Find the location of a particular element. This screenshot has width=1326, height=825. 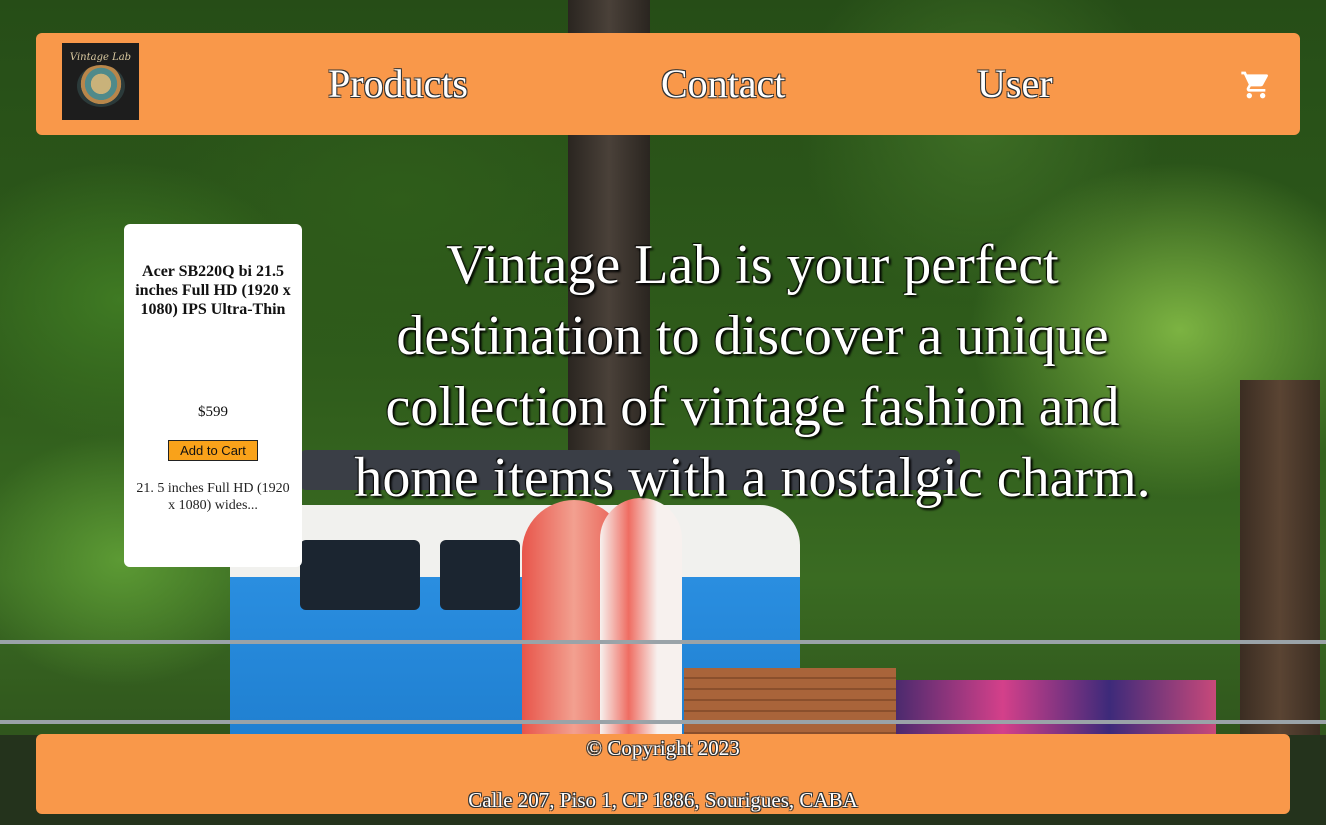

logo: Vintage Lab is located at coordinates (100, 81).